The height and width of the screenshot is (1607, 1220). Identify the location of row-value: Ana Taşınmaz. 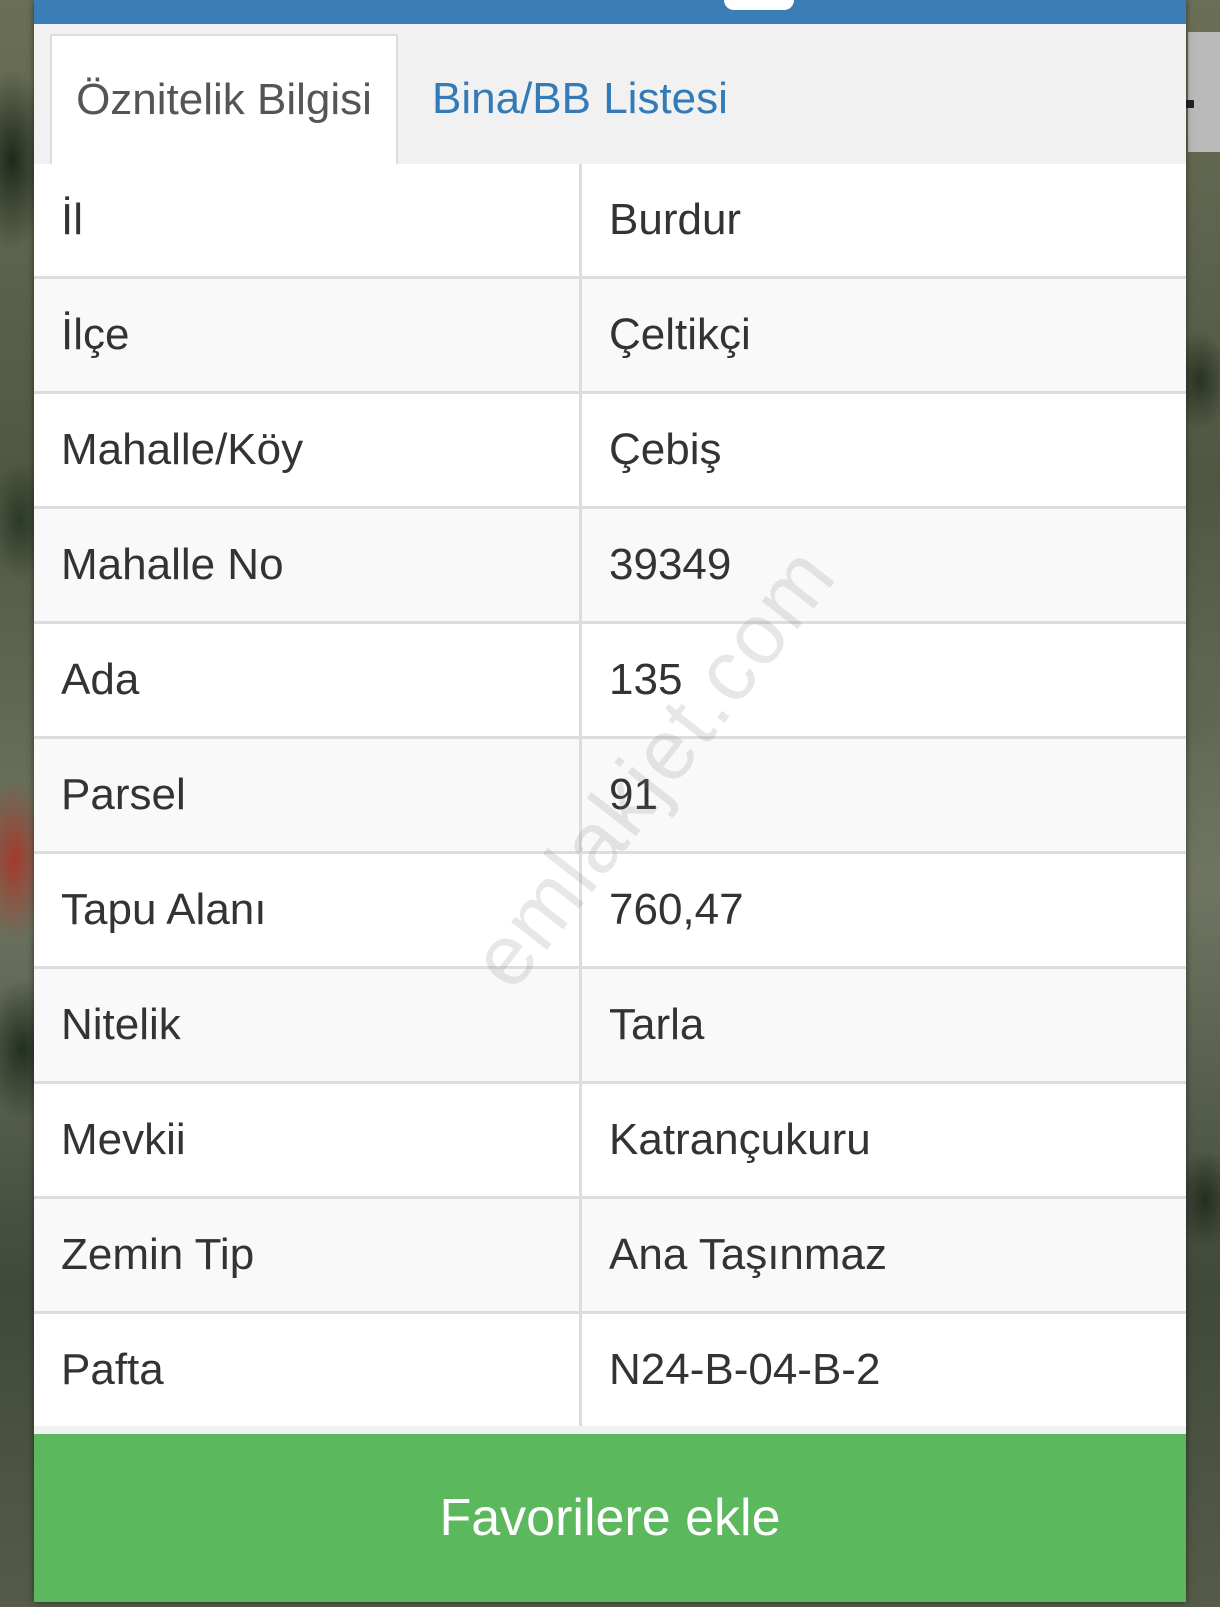
(748, 1254).